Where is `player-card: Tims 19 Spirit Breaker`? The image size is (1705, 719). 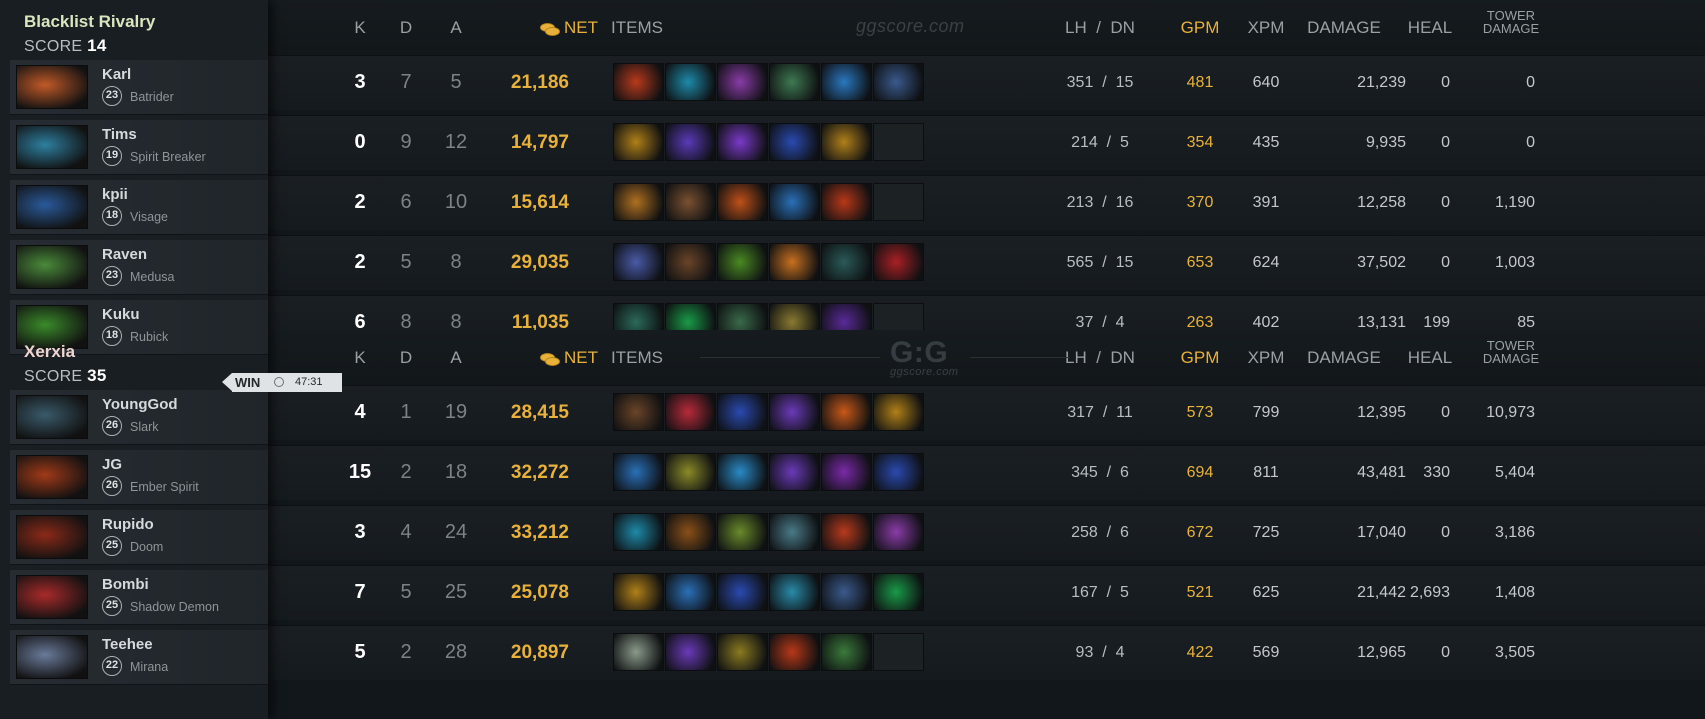
player-card: Tims 19 Spirit Breaker is located at coordinates (139, 147).